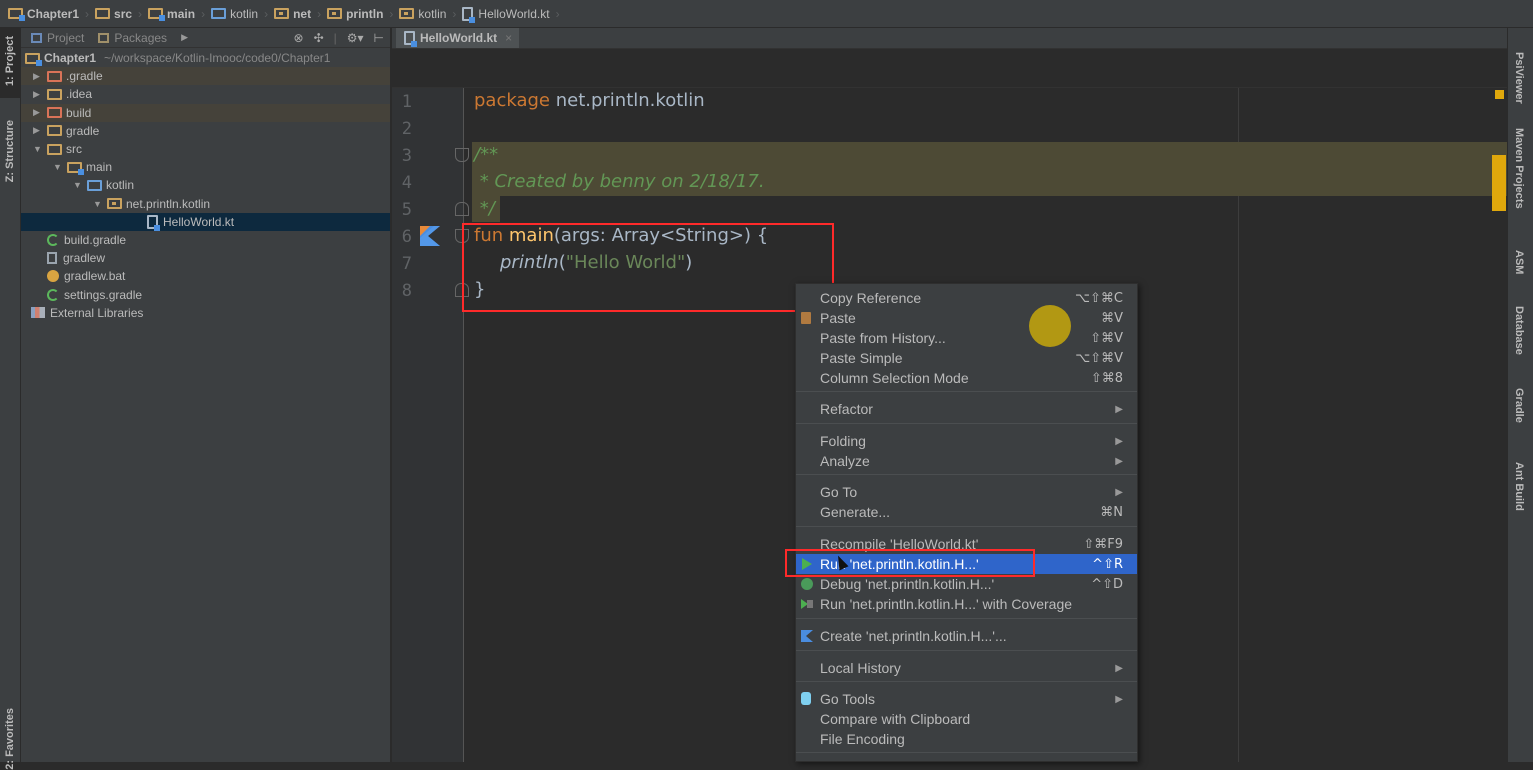 This screenshot has width=1533, height=770. What do you see at coordinates (10, 151) in the screenshot?
I see `tool-window-structure: Z: Structure` at bounding box center [10, 151].